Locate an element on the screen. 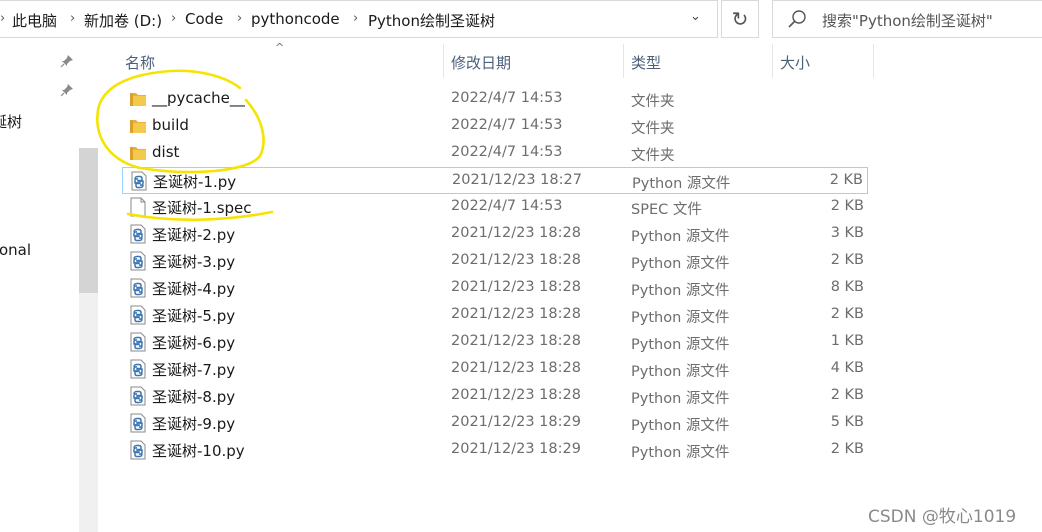 Image resolution: width=1042 pixels, height=532 pixels. nav-item-folder: 诞树 is located at coordinates (11, 121).